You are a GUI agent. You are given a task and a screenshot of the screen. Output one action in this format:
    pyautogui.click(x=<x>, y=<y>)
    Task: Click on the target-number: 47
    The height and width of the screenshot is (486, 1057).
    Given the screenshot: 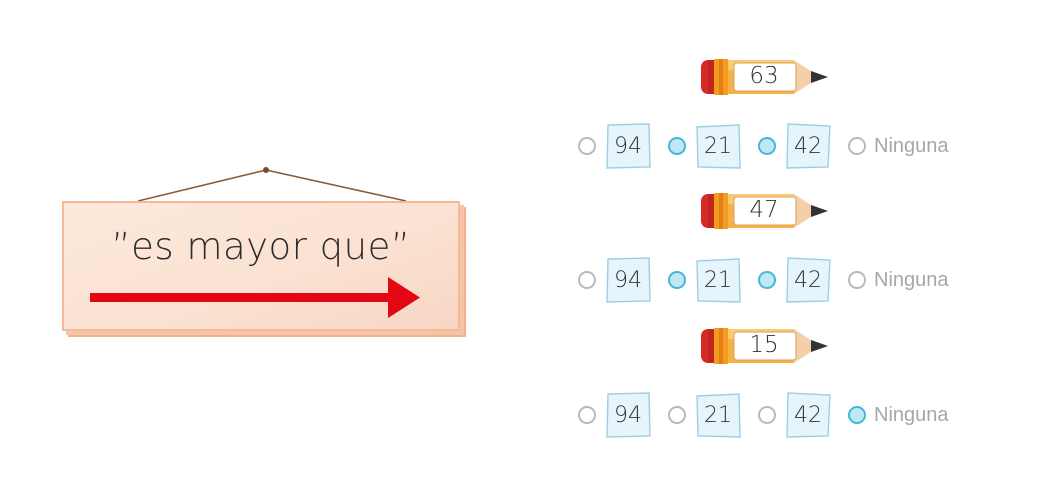 What is the action you would take?
    pyautogui.click(x=764, y=210)
    